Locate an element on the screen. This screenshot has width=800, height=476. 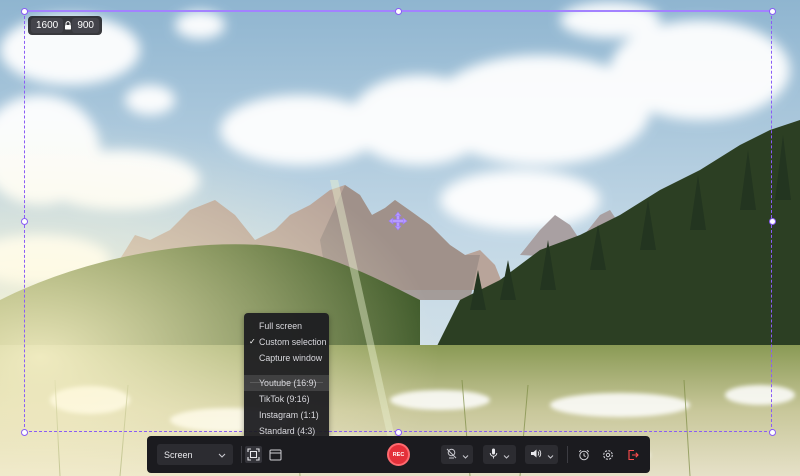
resize-handle-right is located at coordinates (772, 221).